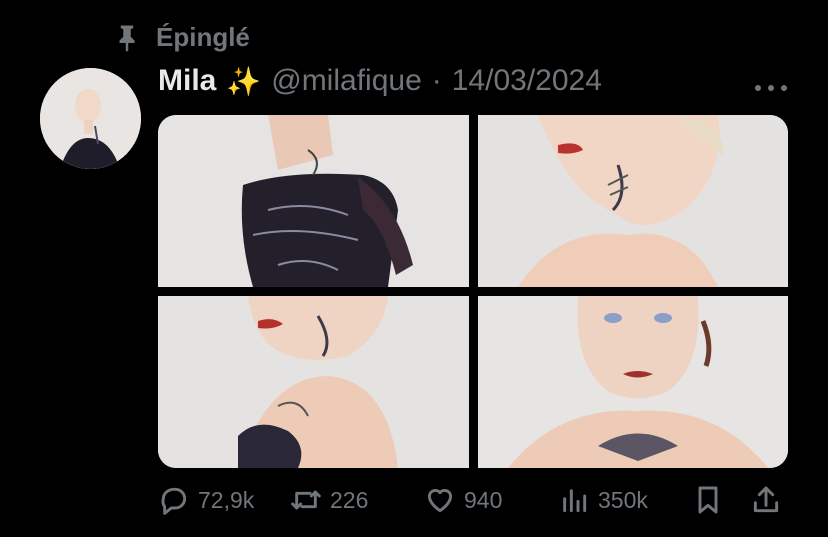 The width and height of the screenshot is (828, 537). Describe the element at coordinates (226, 499) in the screenshot. I see `reply-count: 72,9k` at that location.